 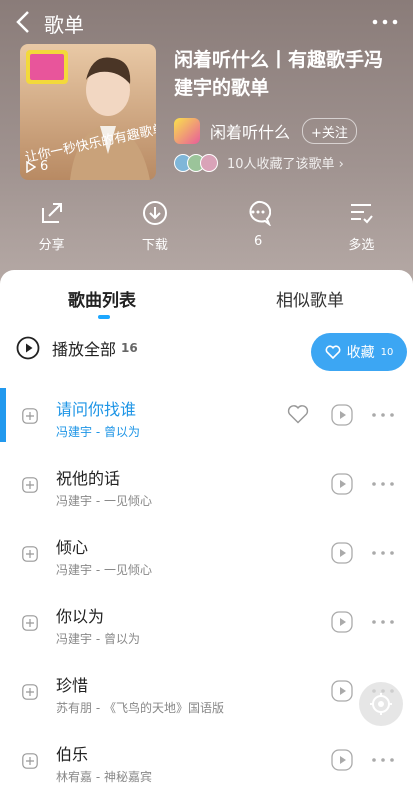 What do you see at coordinates (362, 214) in the screenshot?
I see `multiselect-icon` at bounding box center [362, 214].